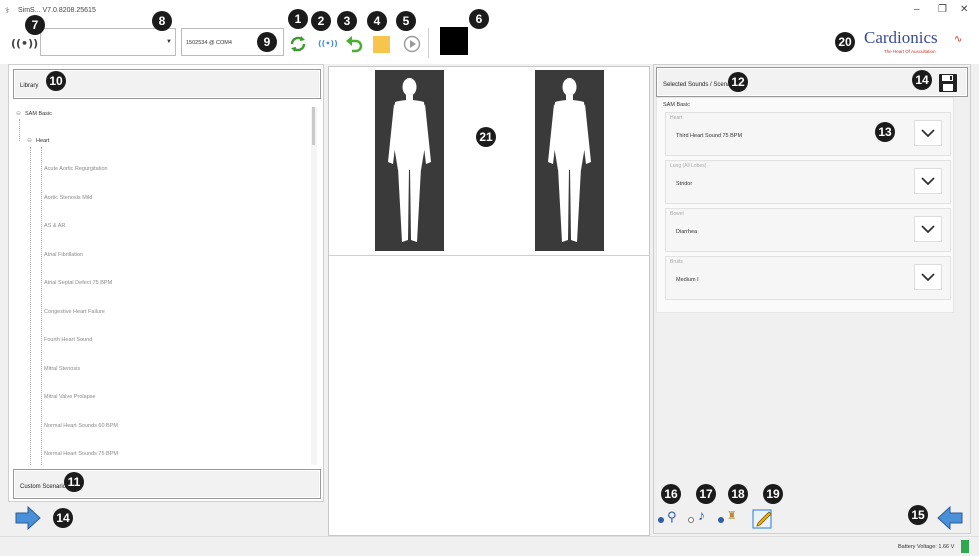 This screenshot has height=556, width=979. What do you see at coordinates (672, 517) in the screenshot?
I see `stethoscope-icon: ⚲` at bounding box center [672, 517].